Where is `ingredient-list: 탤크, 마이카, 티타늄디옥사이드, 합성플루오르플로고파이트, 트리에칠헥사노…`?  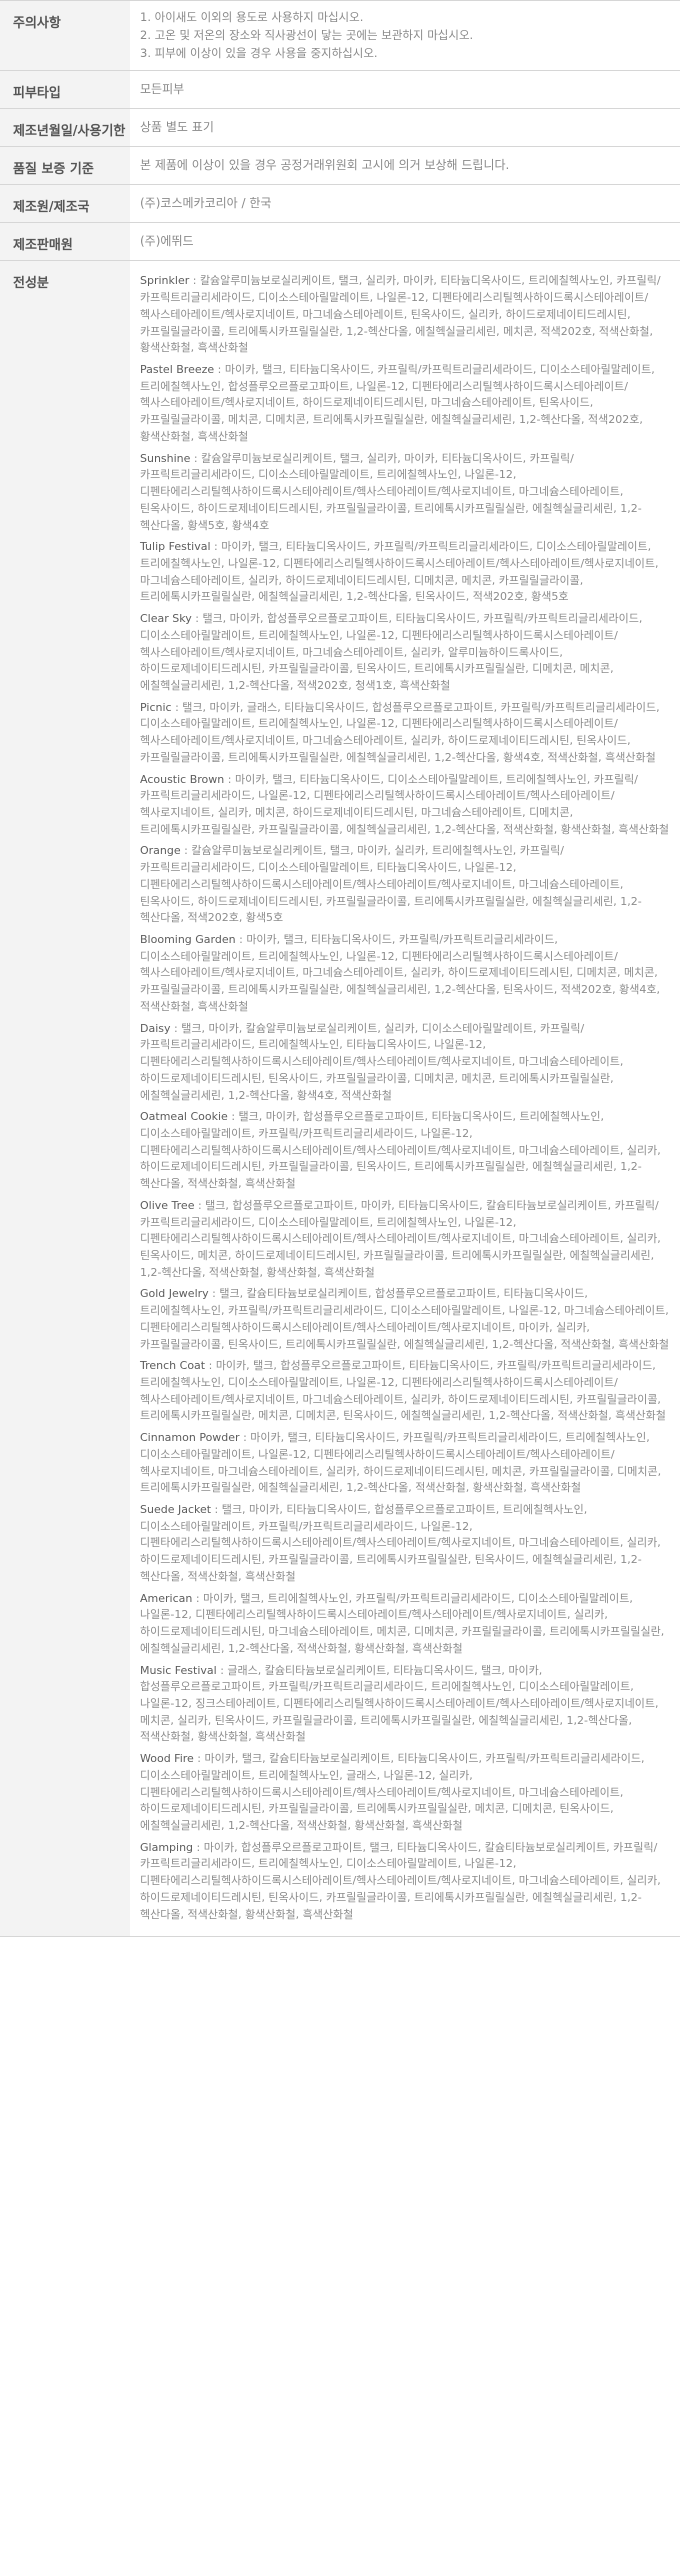
ingredient-list: 탤크, 마이카, 티타늄디옥사이드, 합성플루오르플로고파이트, 트리에칠헥사노… is located at coordinates (400, 1543).